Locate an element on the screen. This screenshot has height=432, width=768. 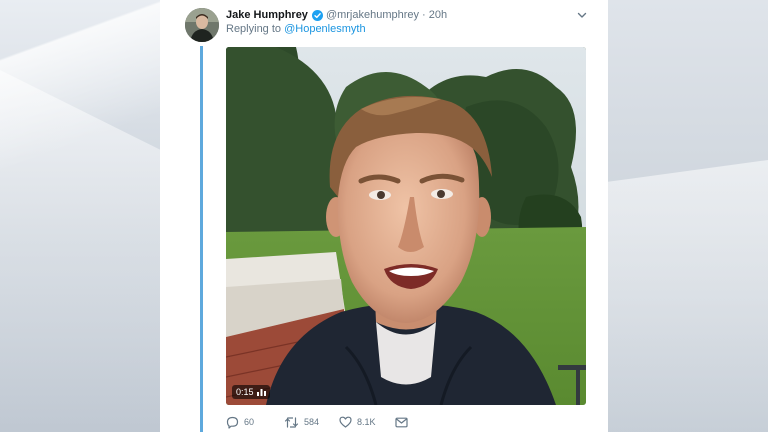
replying-to-line: Replying to @Hopenlesmyth is located at coordinates (296, 29).